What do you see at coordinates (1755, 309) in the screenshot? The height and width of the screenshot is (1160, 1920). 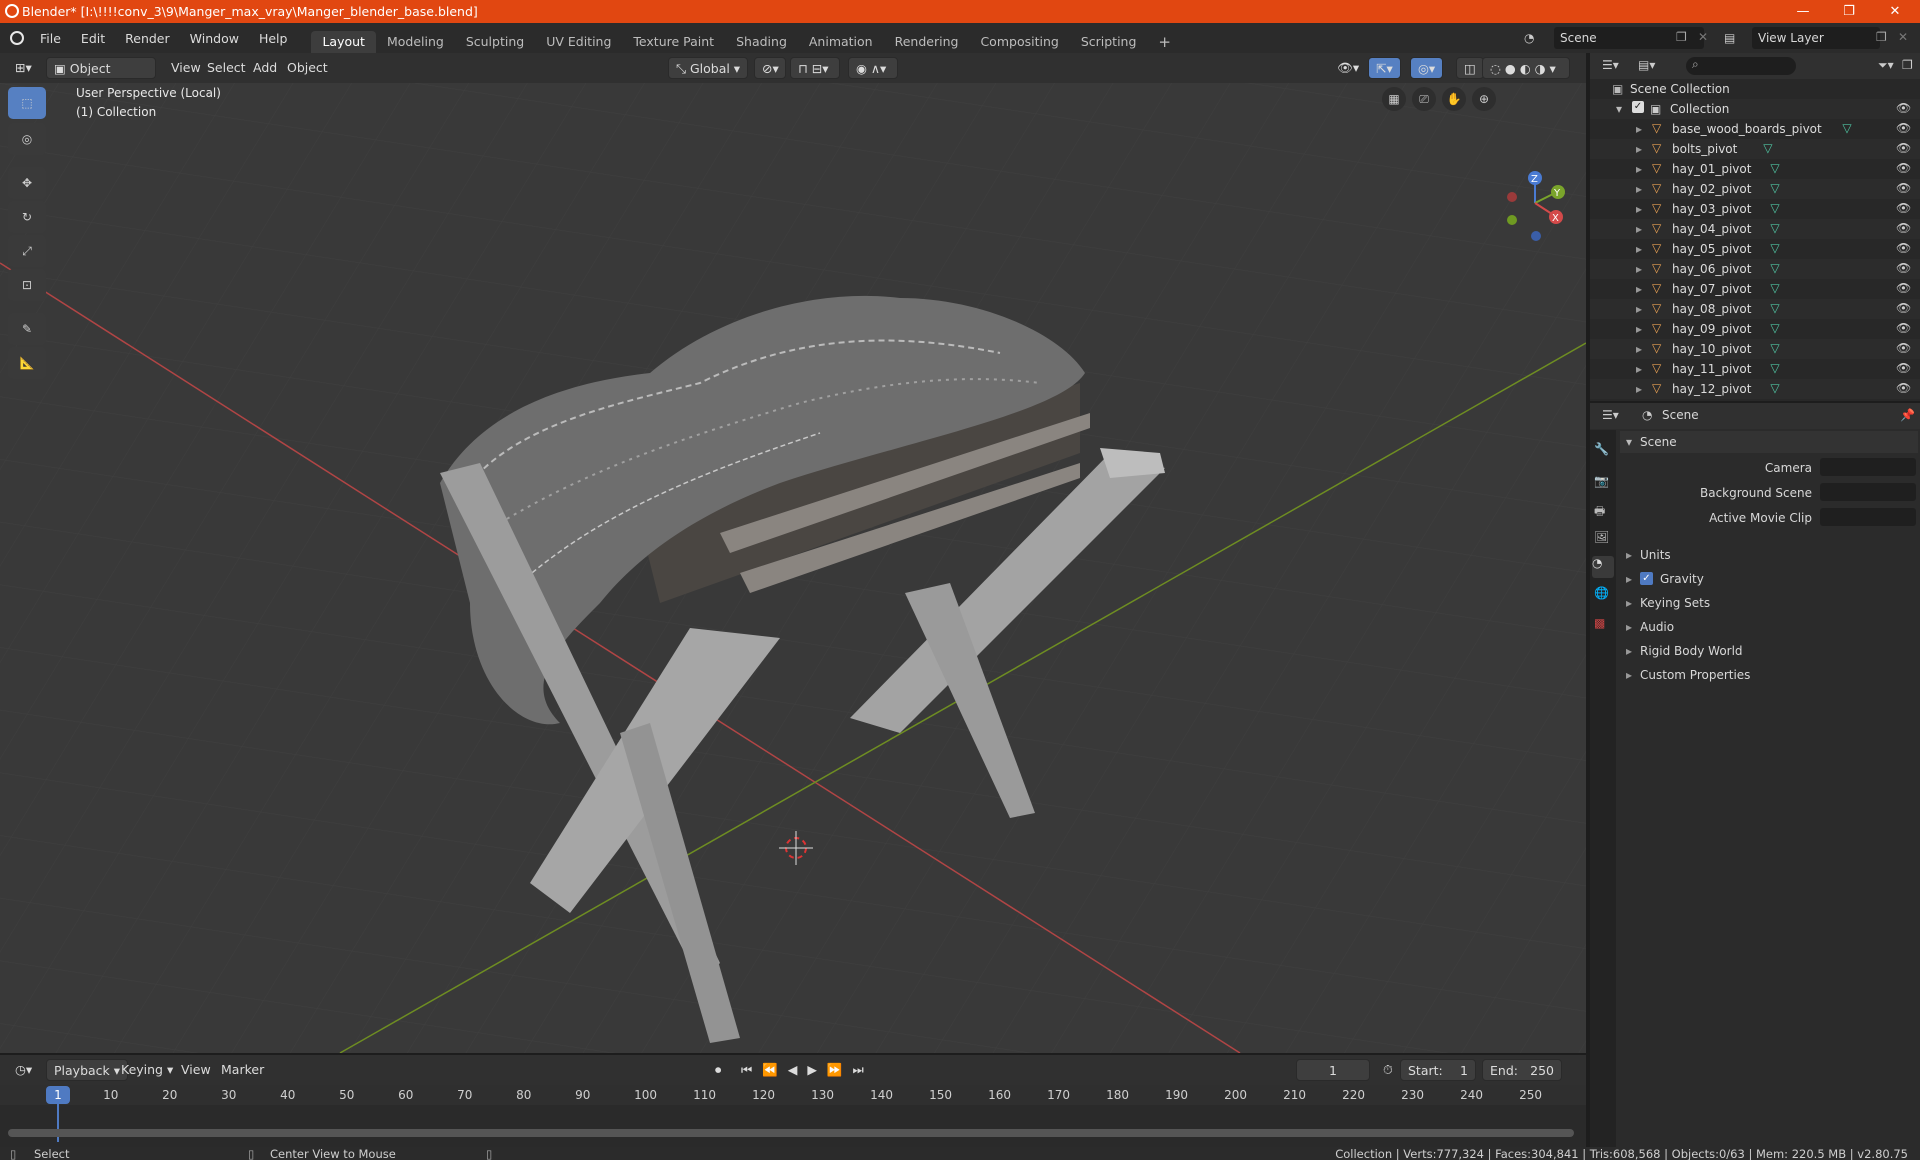 I see `outliner-object-row: ▸ ▽ hay_08_pivot ▽ 👁` at bounding box center [1755, 309].